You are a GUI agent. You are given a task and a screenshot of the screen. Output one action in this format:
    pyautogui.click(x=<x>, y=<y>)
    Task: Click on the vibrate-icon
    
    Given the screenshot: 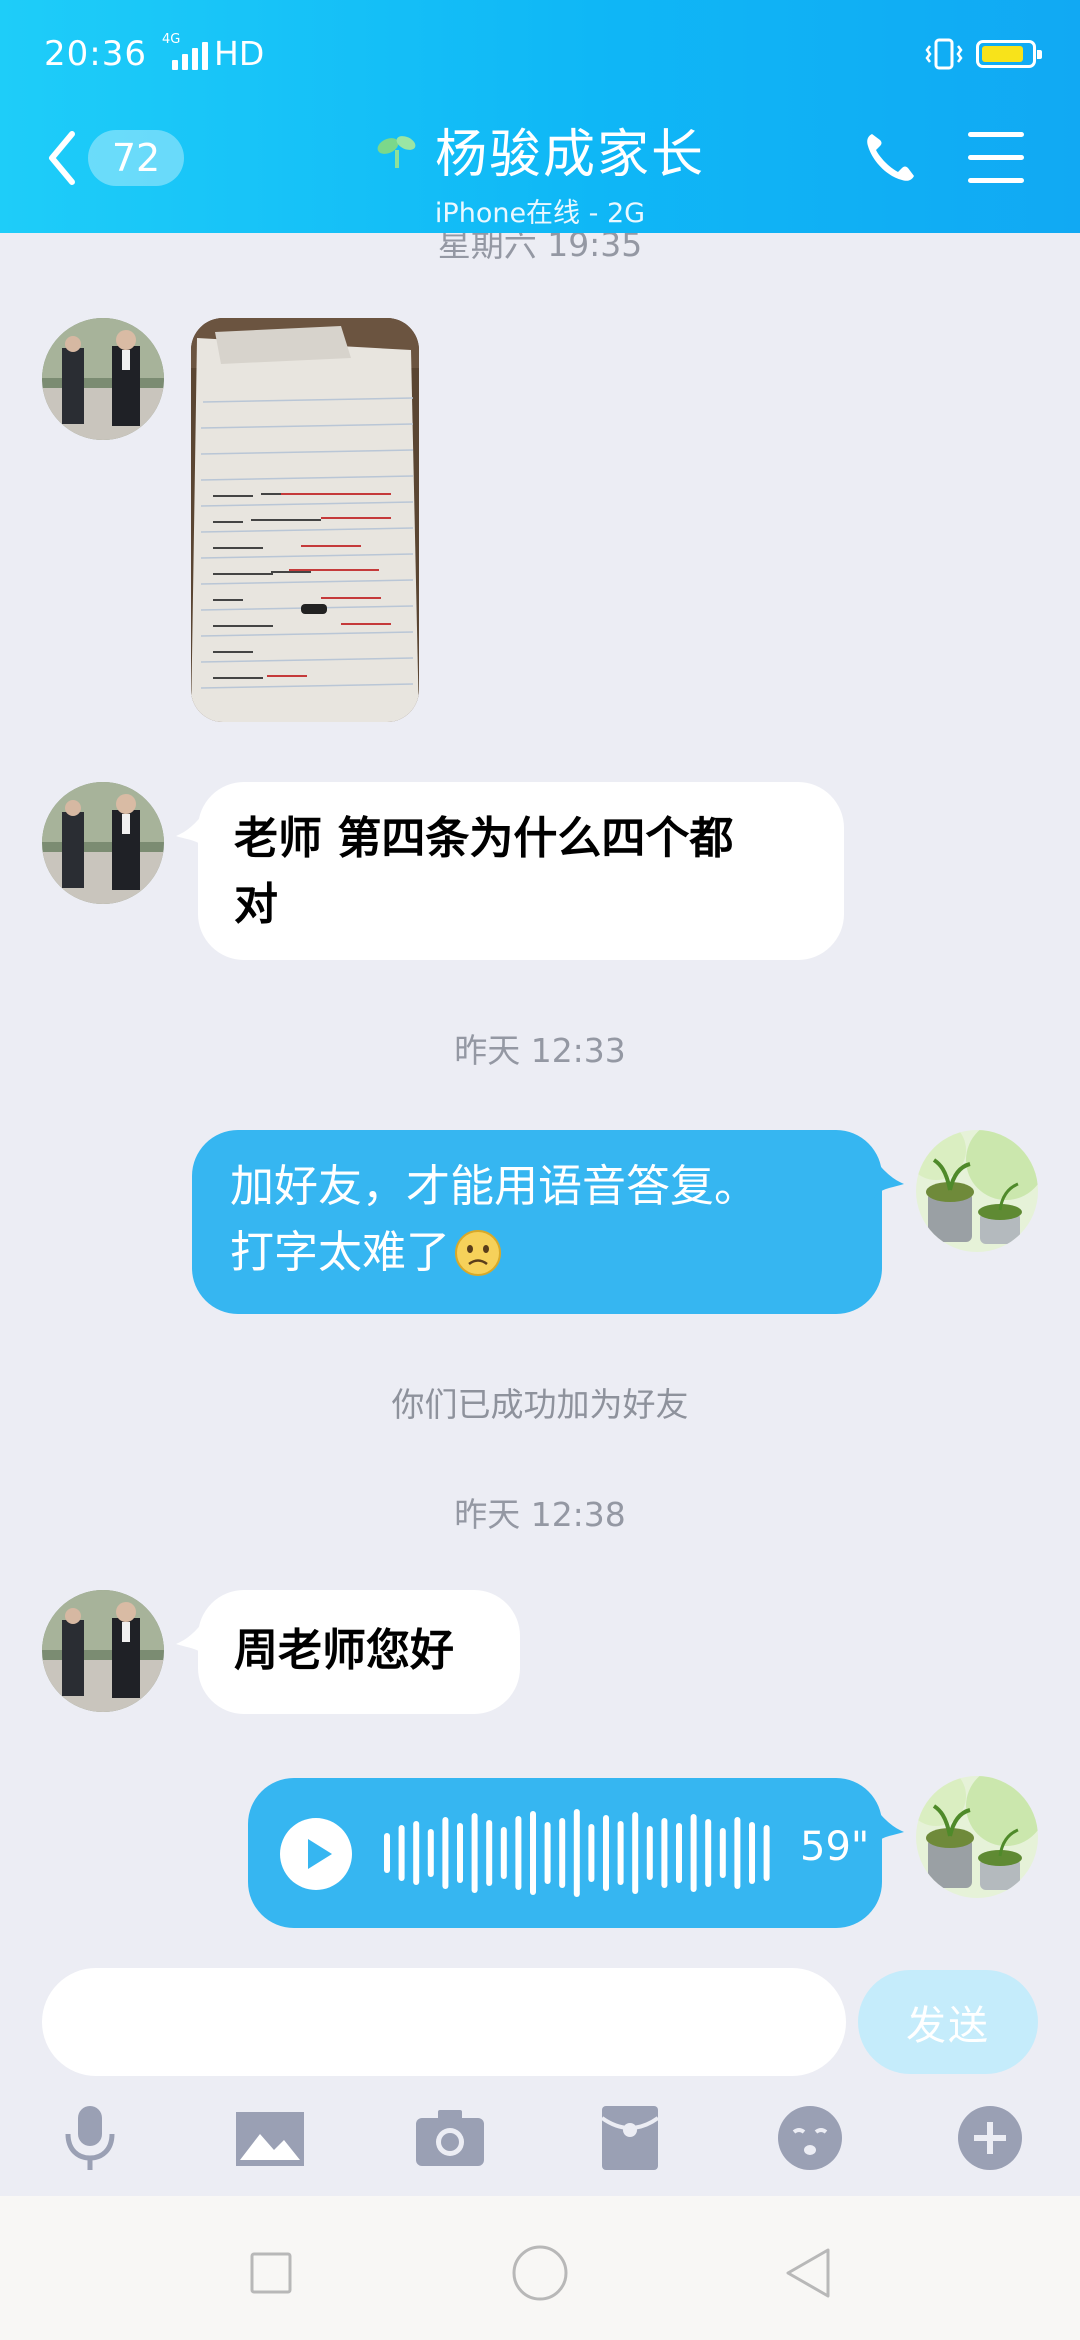 What is the action you would take?
    pyautogui.click(x=944, y=54)
    